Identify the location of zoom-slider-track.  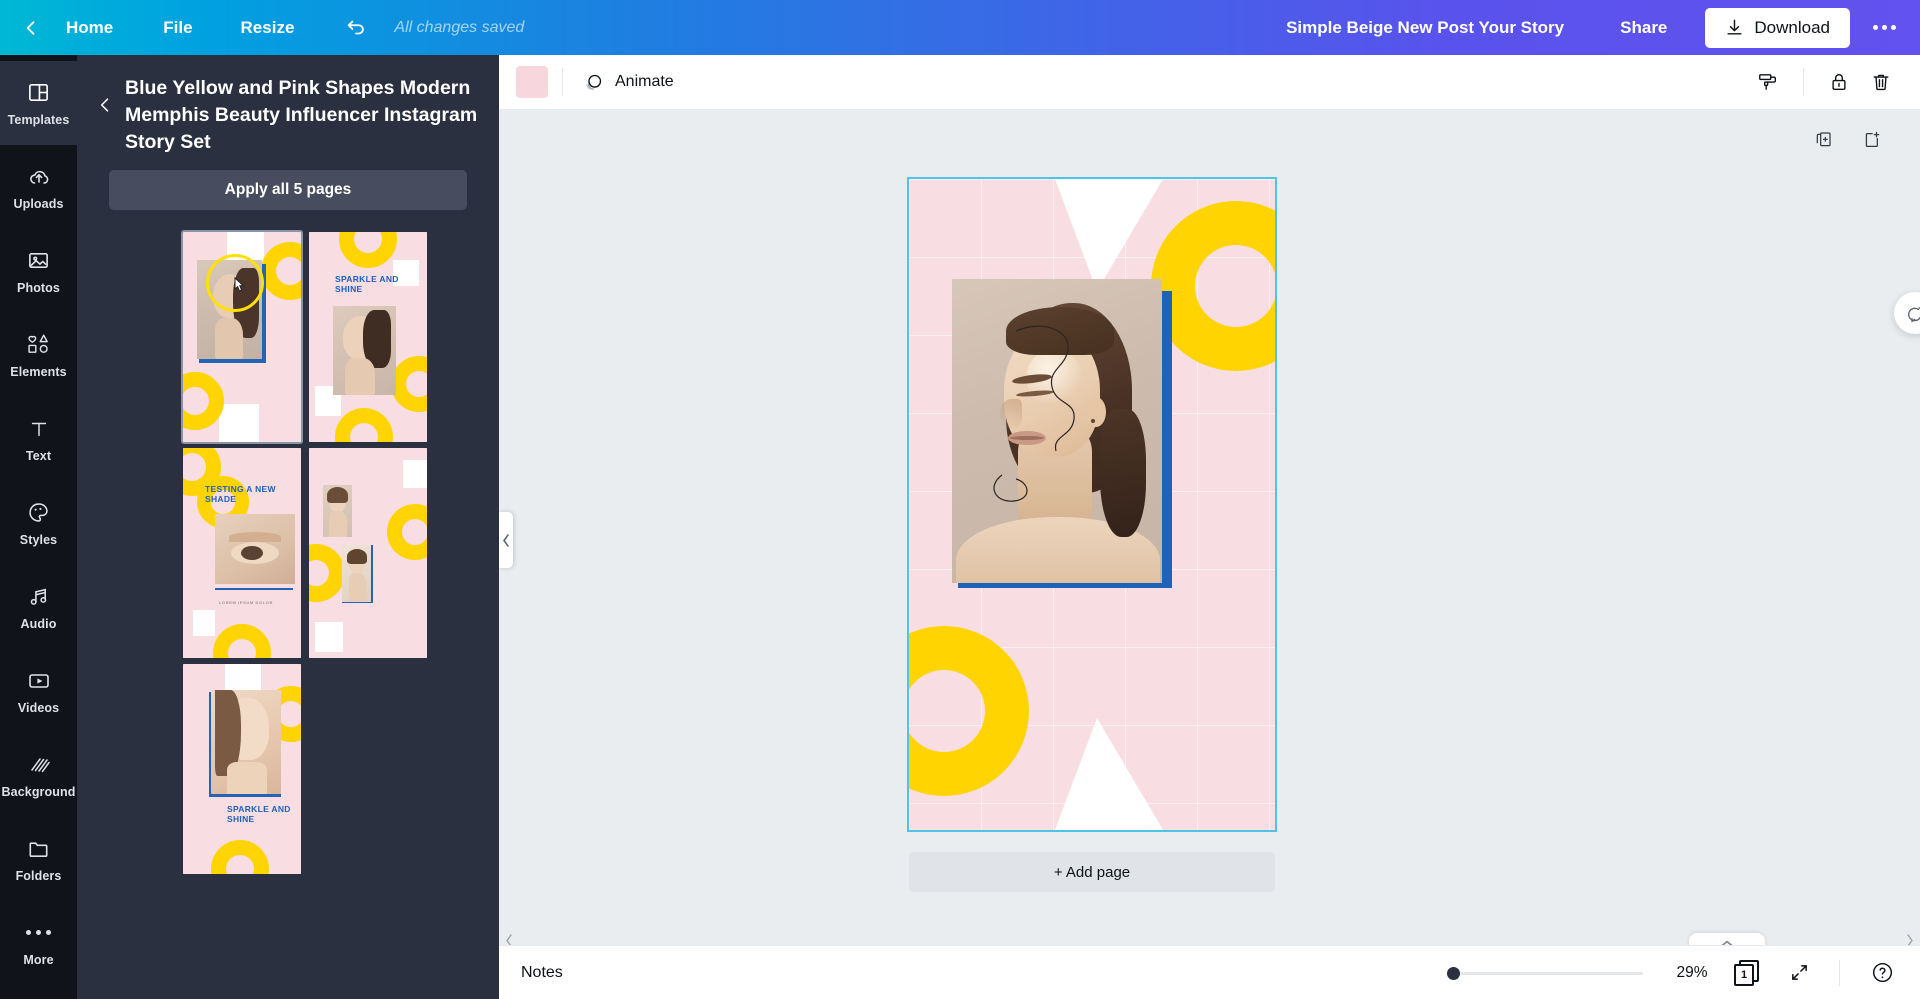
(1545, 973).